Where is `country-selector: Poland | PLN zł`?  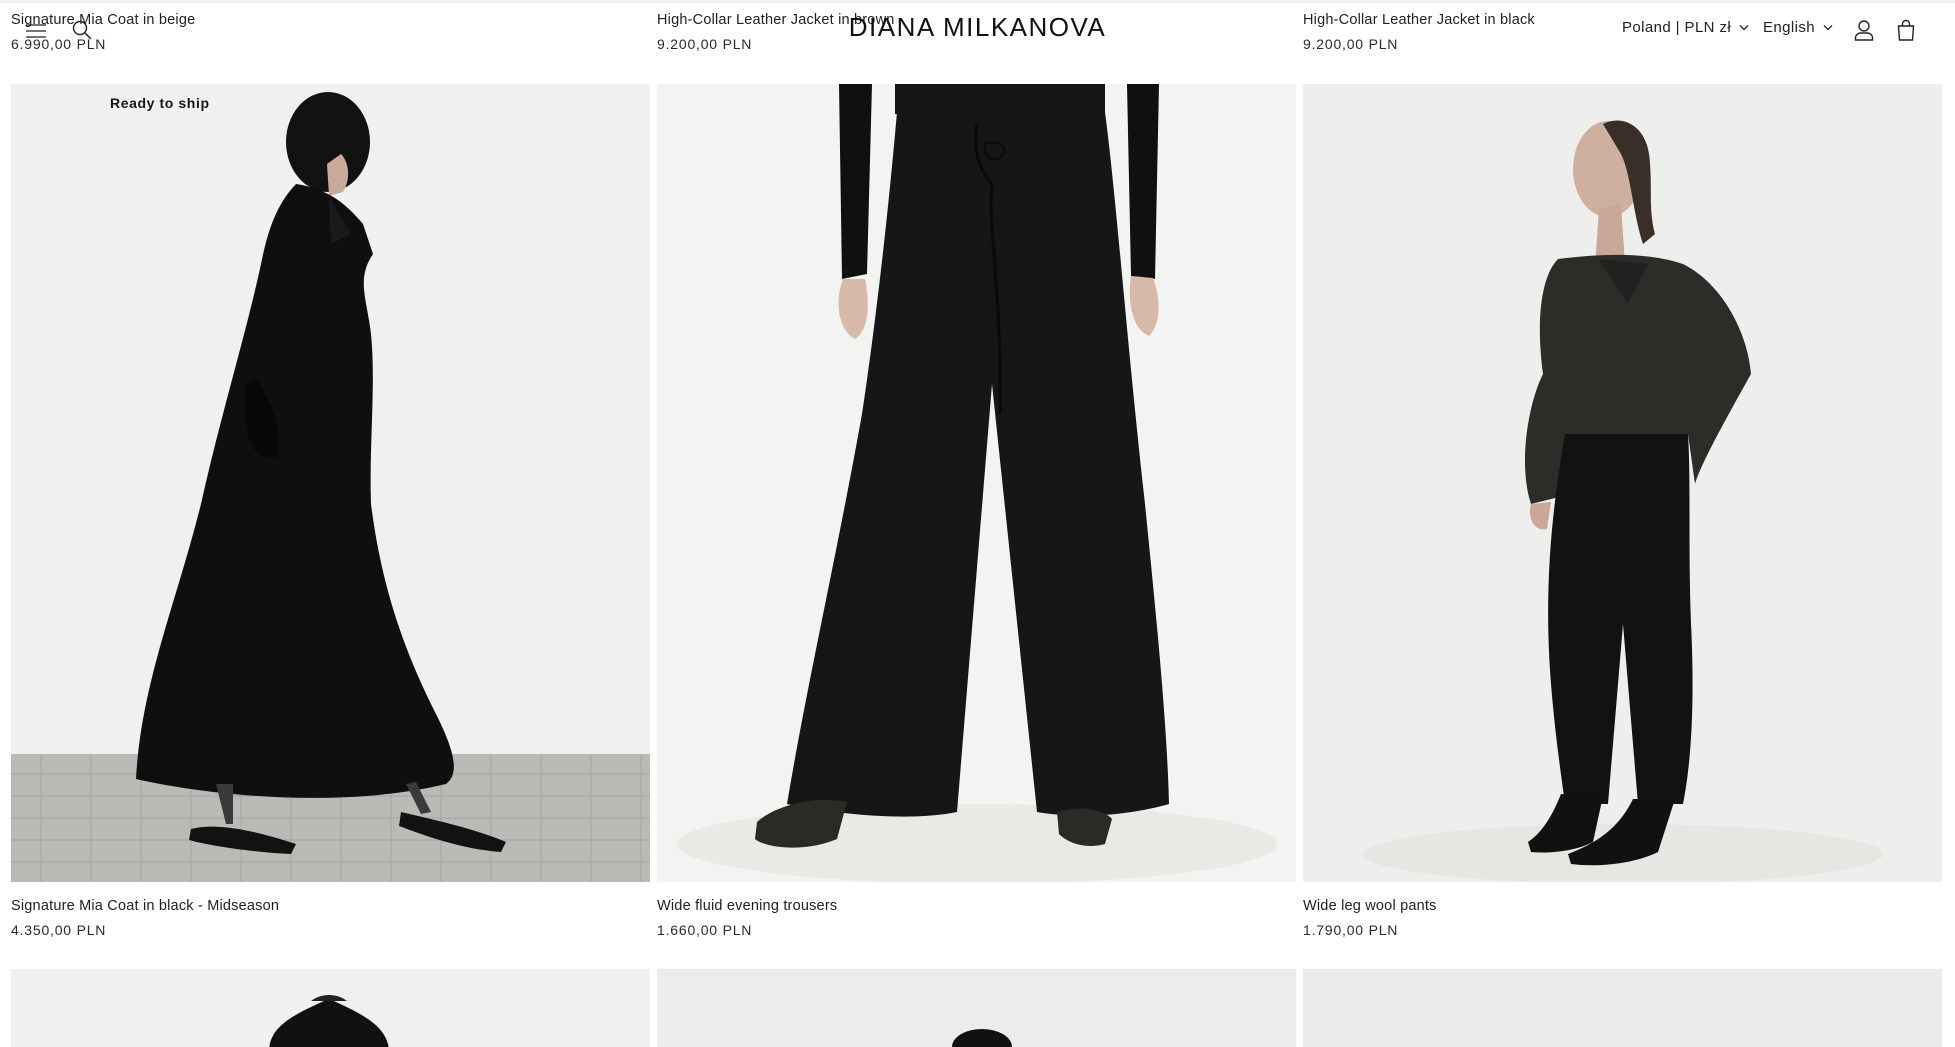 country-selector: Poland | PLN zł is located at coordinates (1685, 27).